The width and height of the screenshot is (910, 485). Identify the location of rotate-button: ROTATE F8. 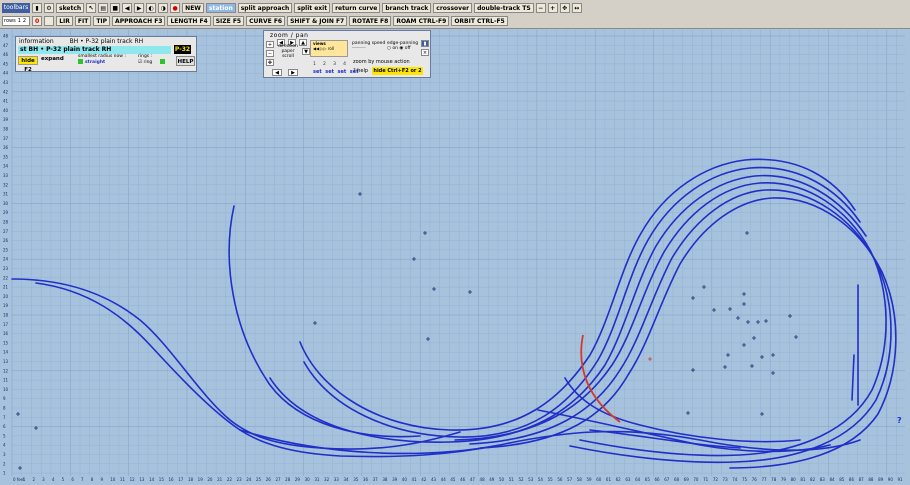
(370, 20).